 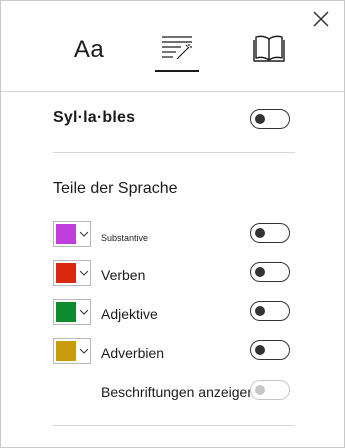 I want to click on adjektive-color-picker, so click(x=72, y=312).